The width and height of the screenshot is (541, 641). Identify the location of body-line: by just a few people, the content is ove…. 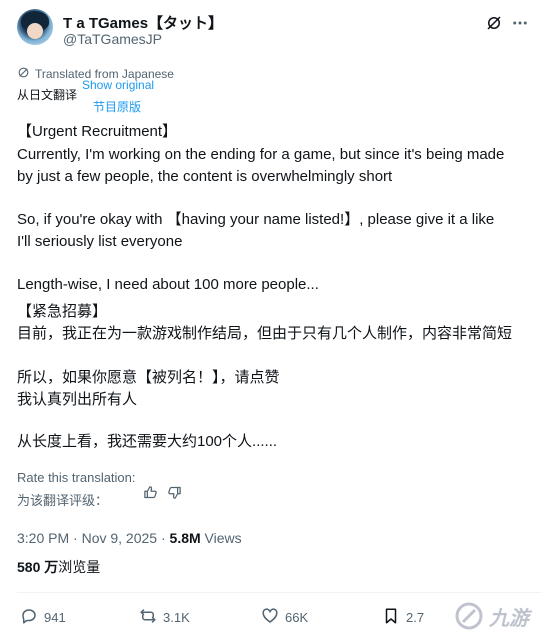
(205, 176).